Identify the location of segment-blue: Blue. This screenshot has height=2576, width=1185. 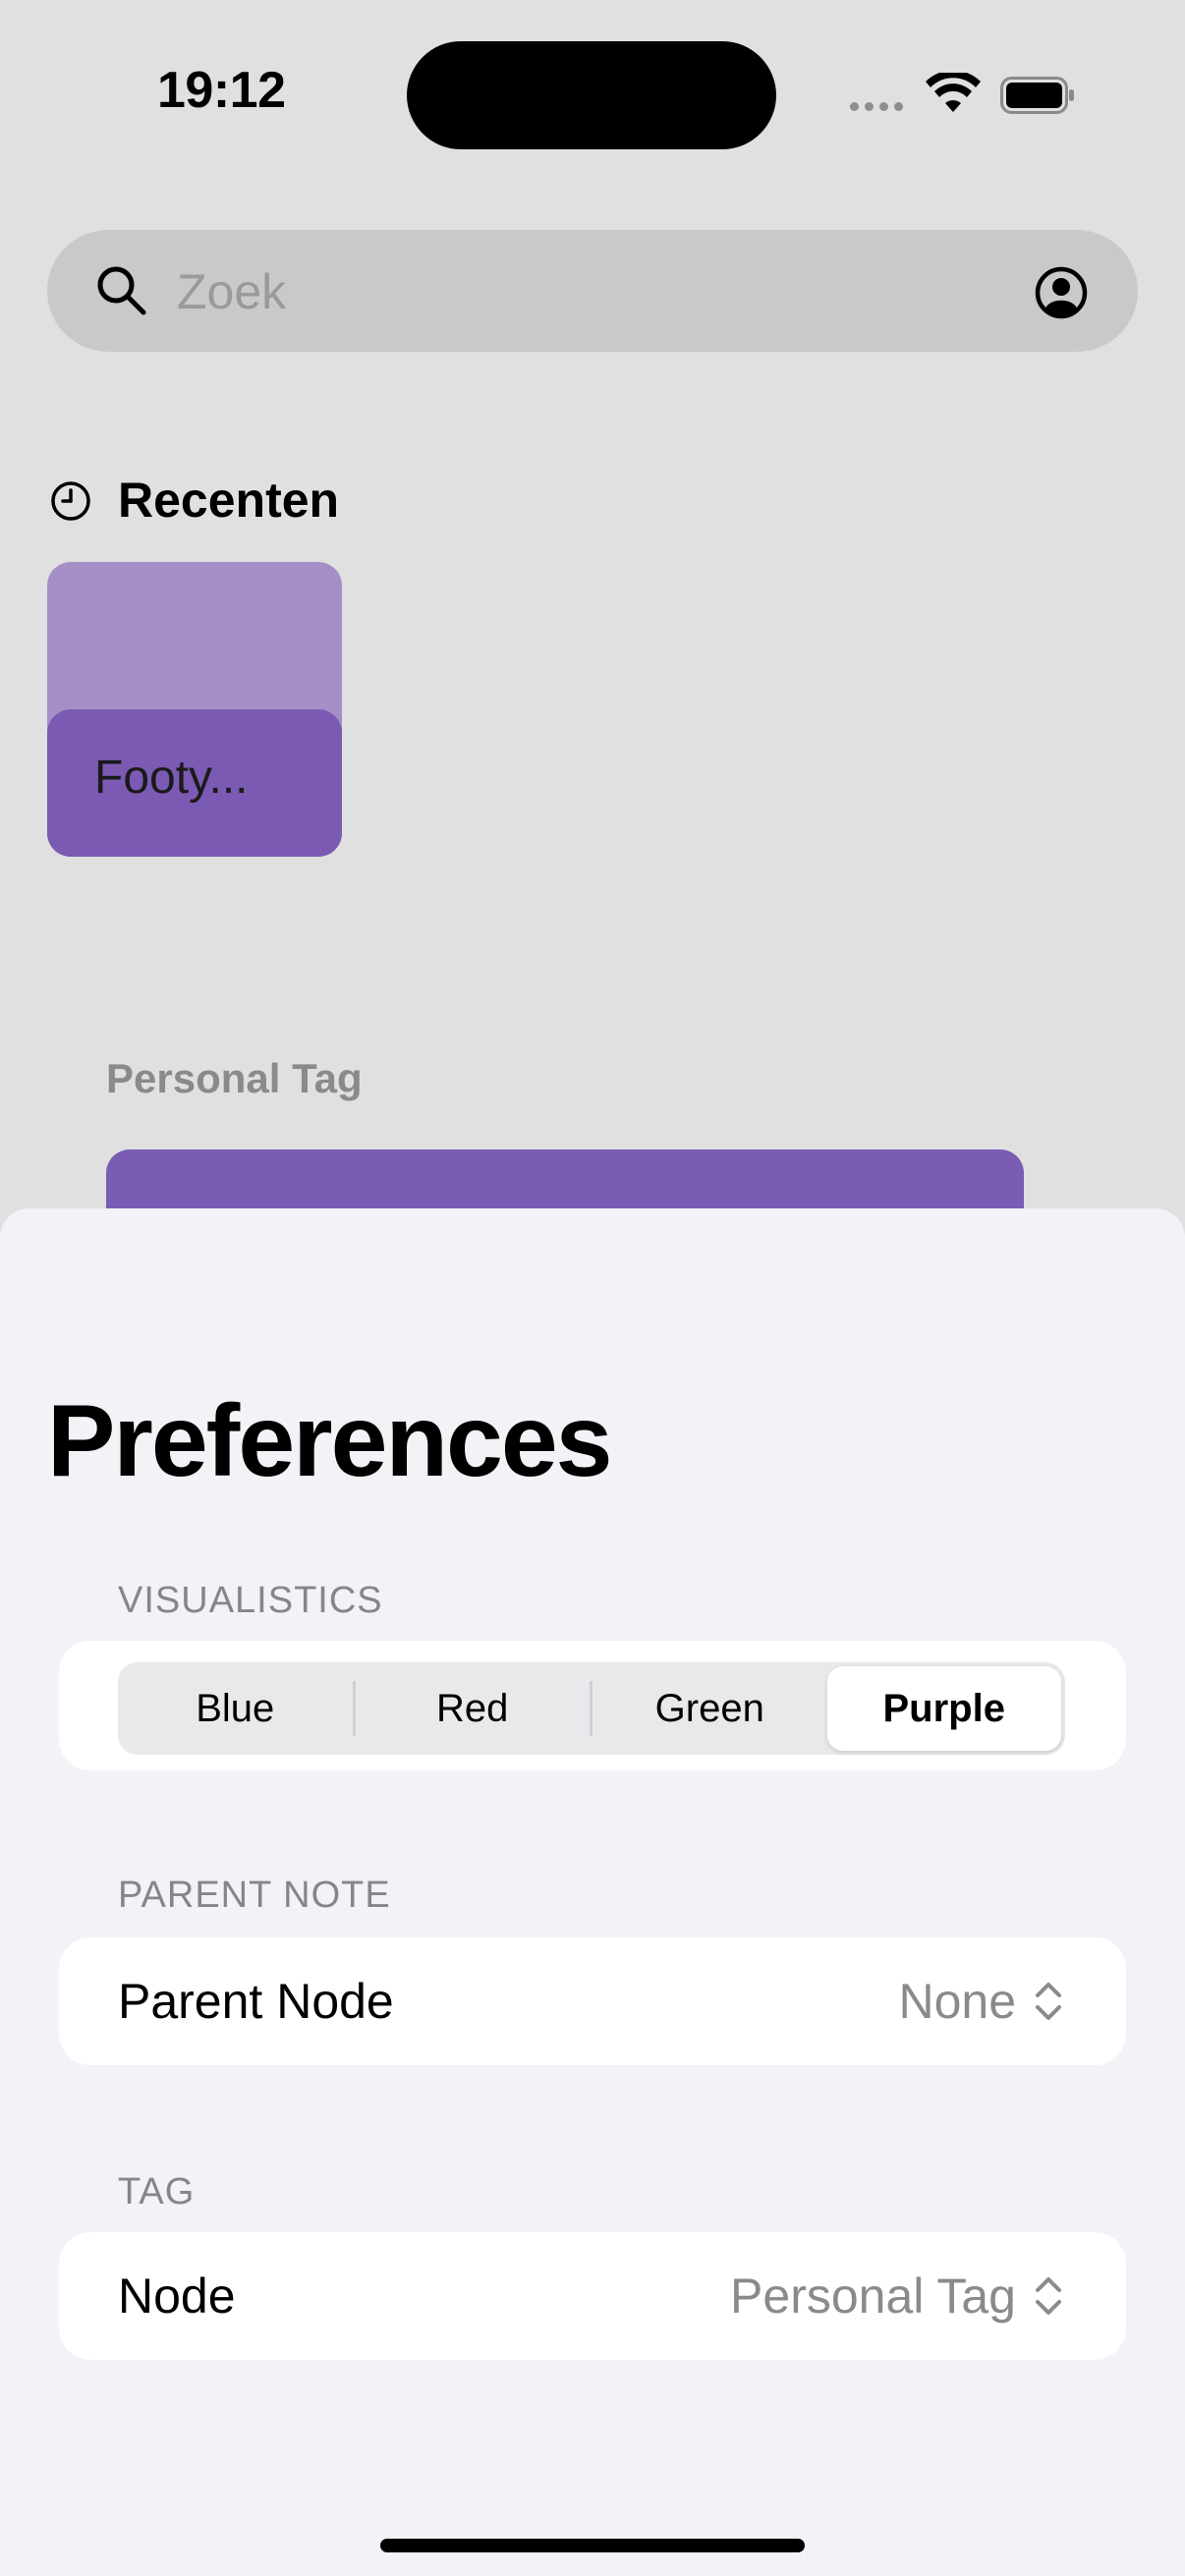
(236, 1708).